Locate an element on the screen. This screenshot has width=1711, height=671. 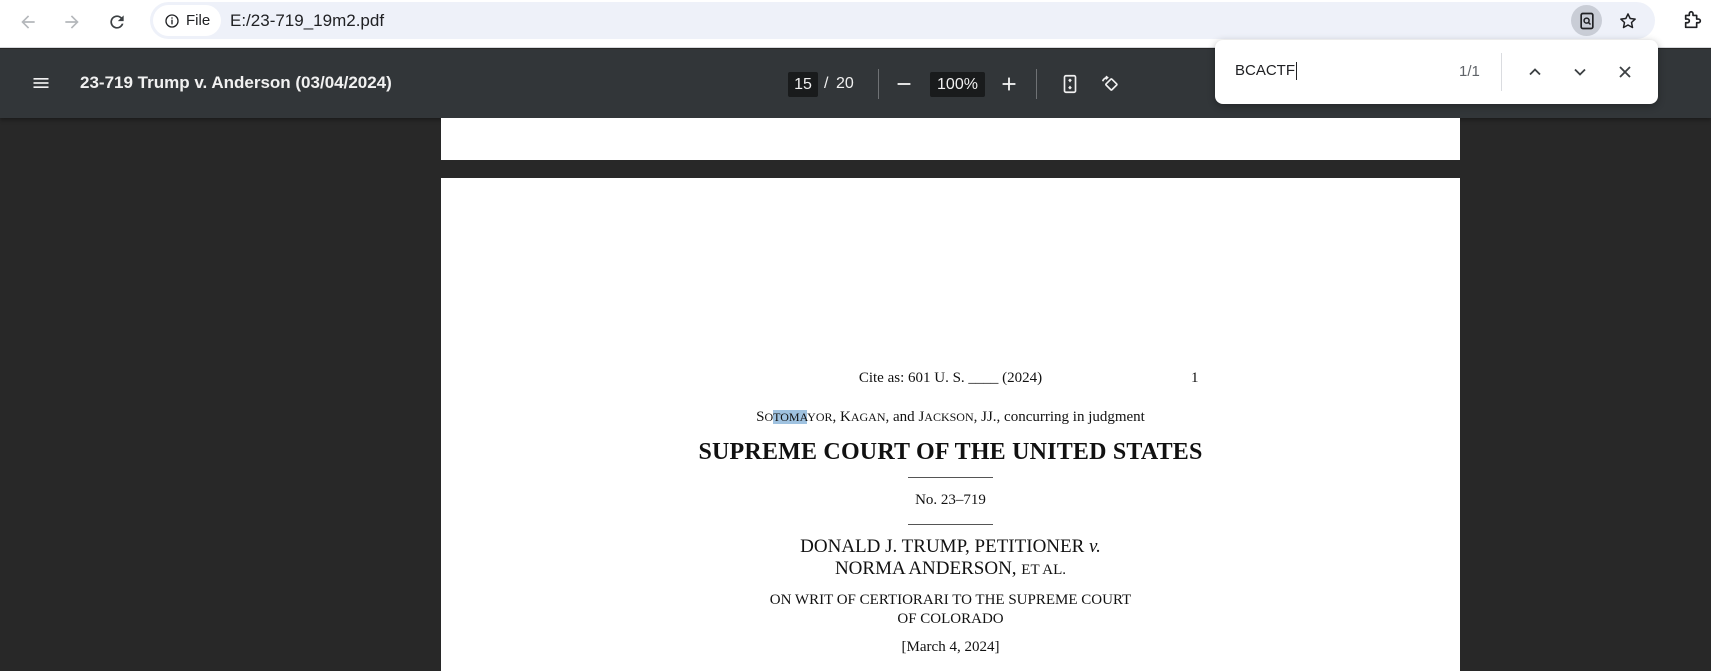
back-button is located at coordinates (28, 22).